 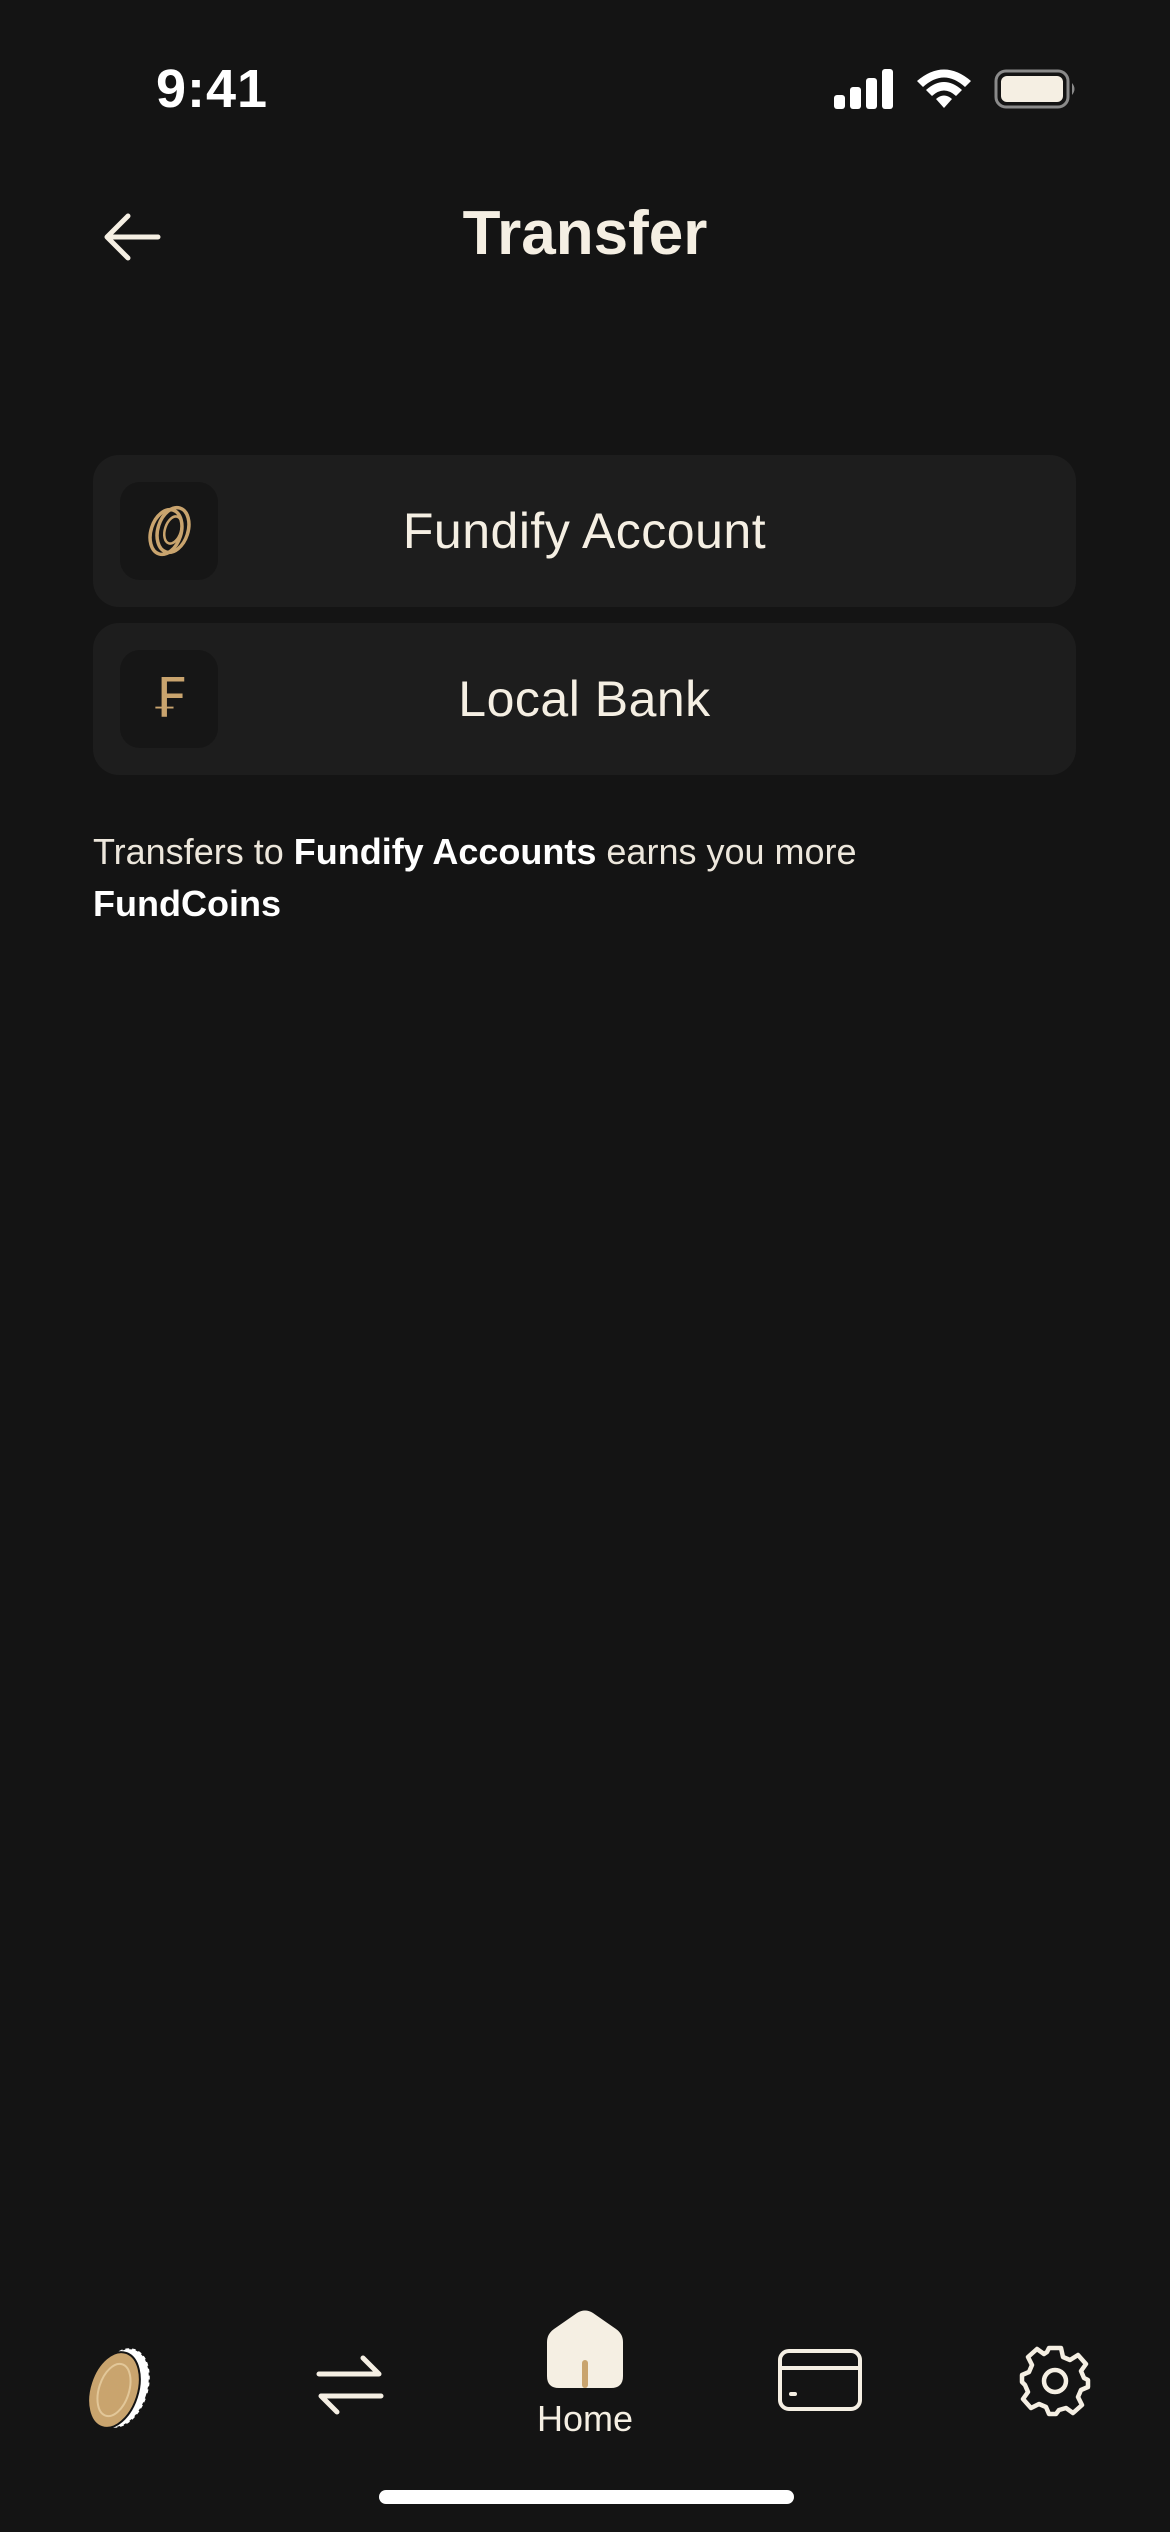 What do you see at coordinates (1055, 2381) in the screenshot?
I see `gear-icon` at bounding box center [1055, 2381].